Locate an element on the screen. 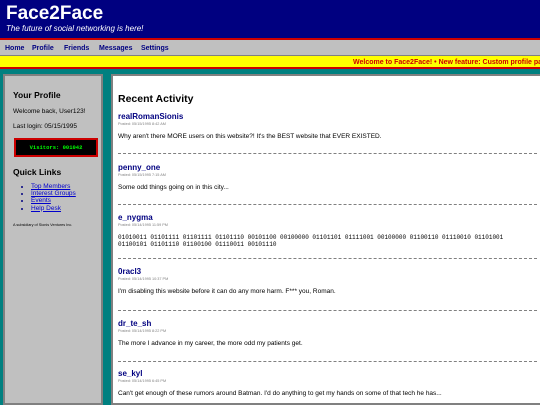  link-top-members: Top Members is located at coordinates (50, 186).